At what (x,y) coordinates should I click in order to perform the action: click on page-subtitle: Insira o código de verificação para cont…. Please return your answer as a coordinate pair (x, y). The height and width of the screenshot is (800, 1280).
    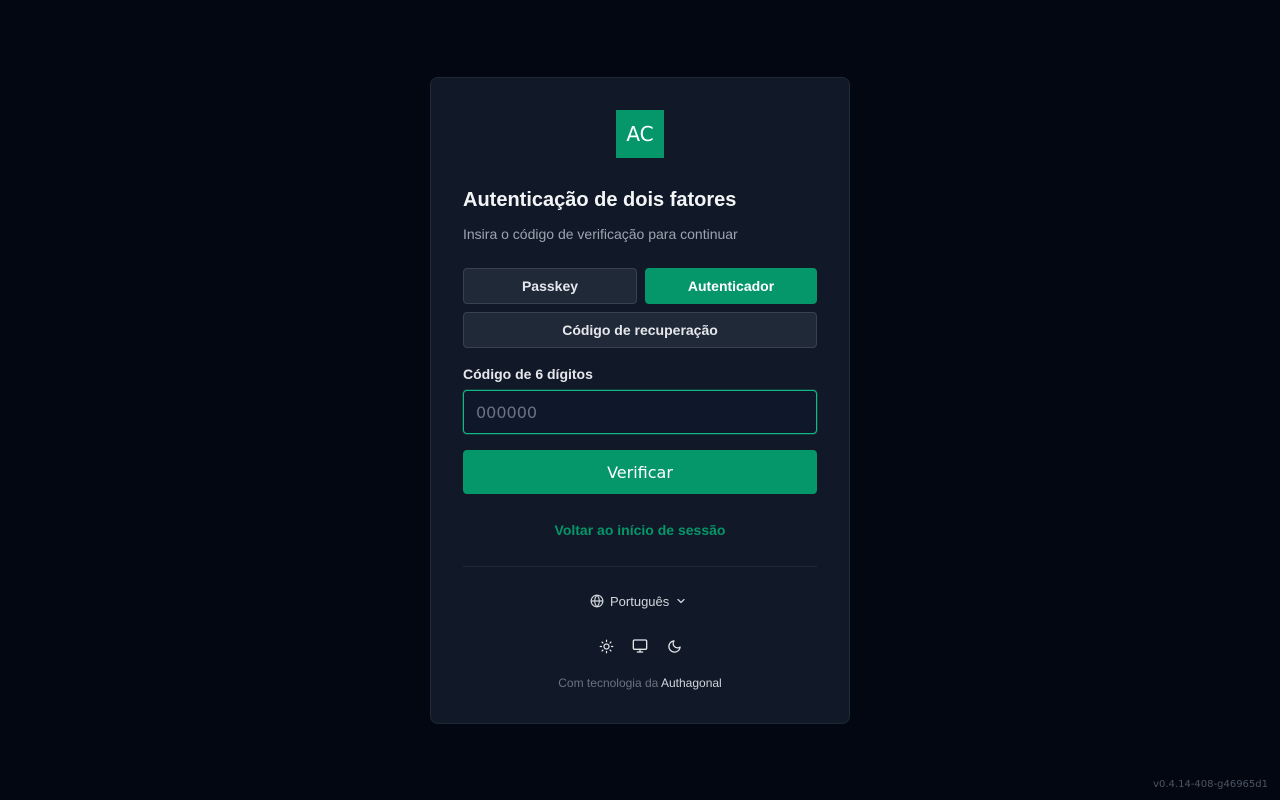
    Looking at the image, I should click on (600, 234).